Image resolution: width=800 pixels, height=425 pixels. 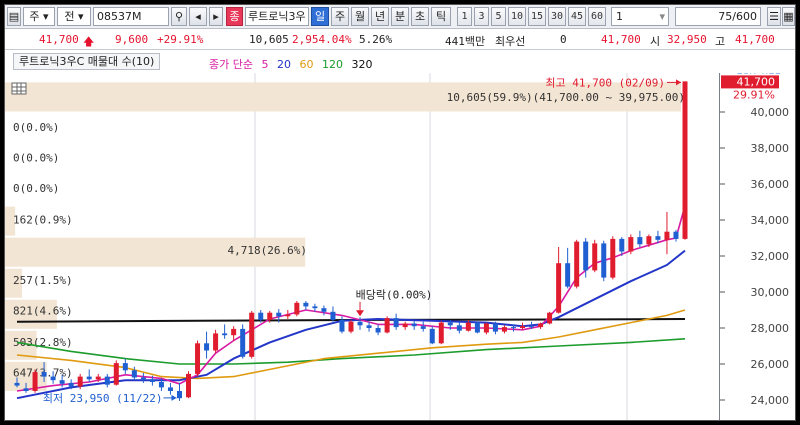 I want to click on up-arrow-icon: 🡅, so click(x=89, y=41).